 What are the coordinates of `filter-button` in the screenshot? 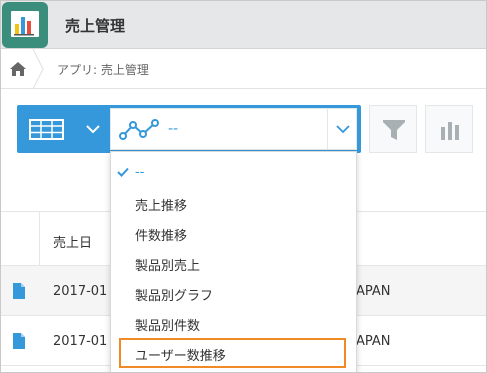 It's located at (393, 129).